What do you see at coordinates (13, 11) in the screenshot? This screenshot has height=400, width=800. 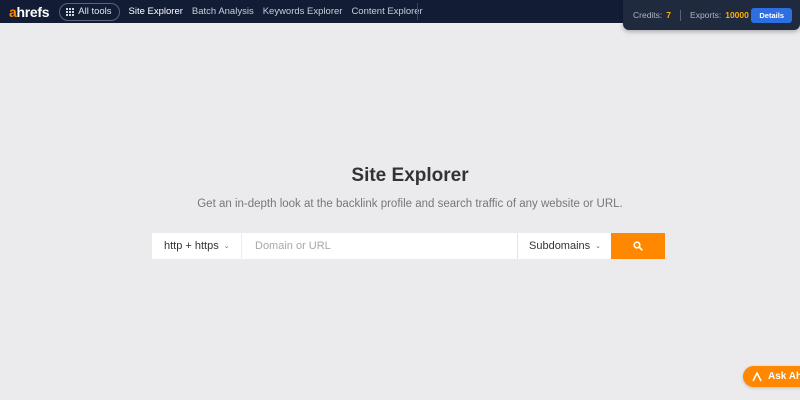 I see `logo-first-letter: a` at bounding box center [13, 11].